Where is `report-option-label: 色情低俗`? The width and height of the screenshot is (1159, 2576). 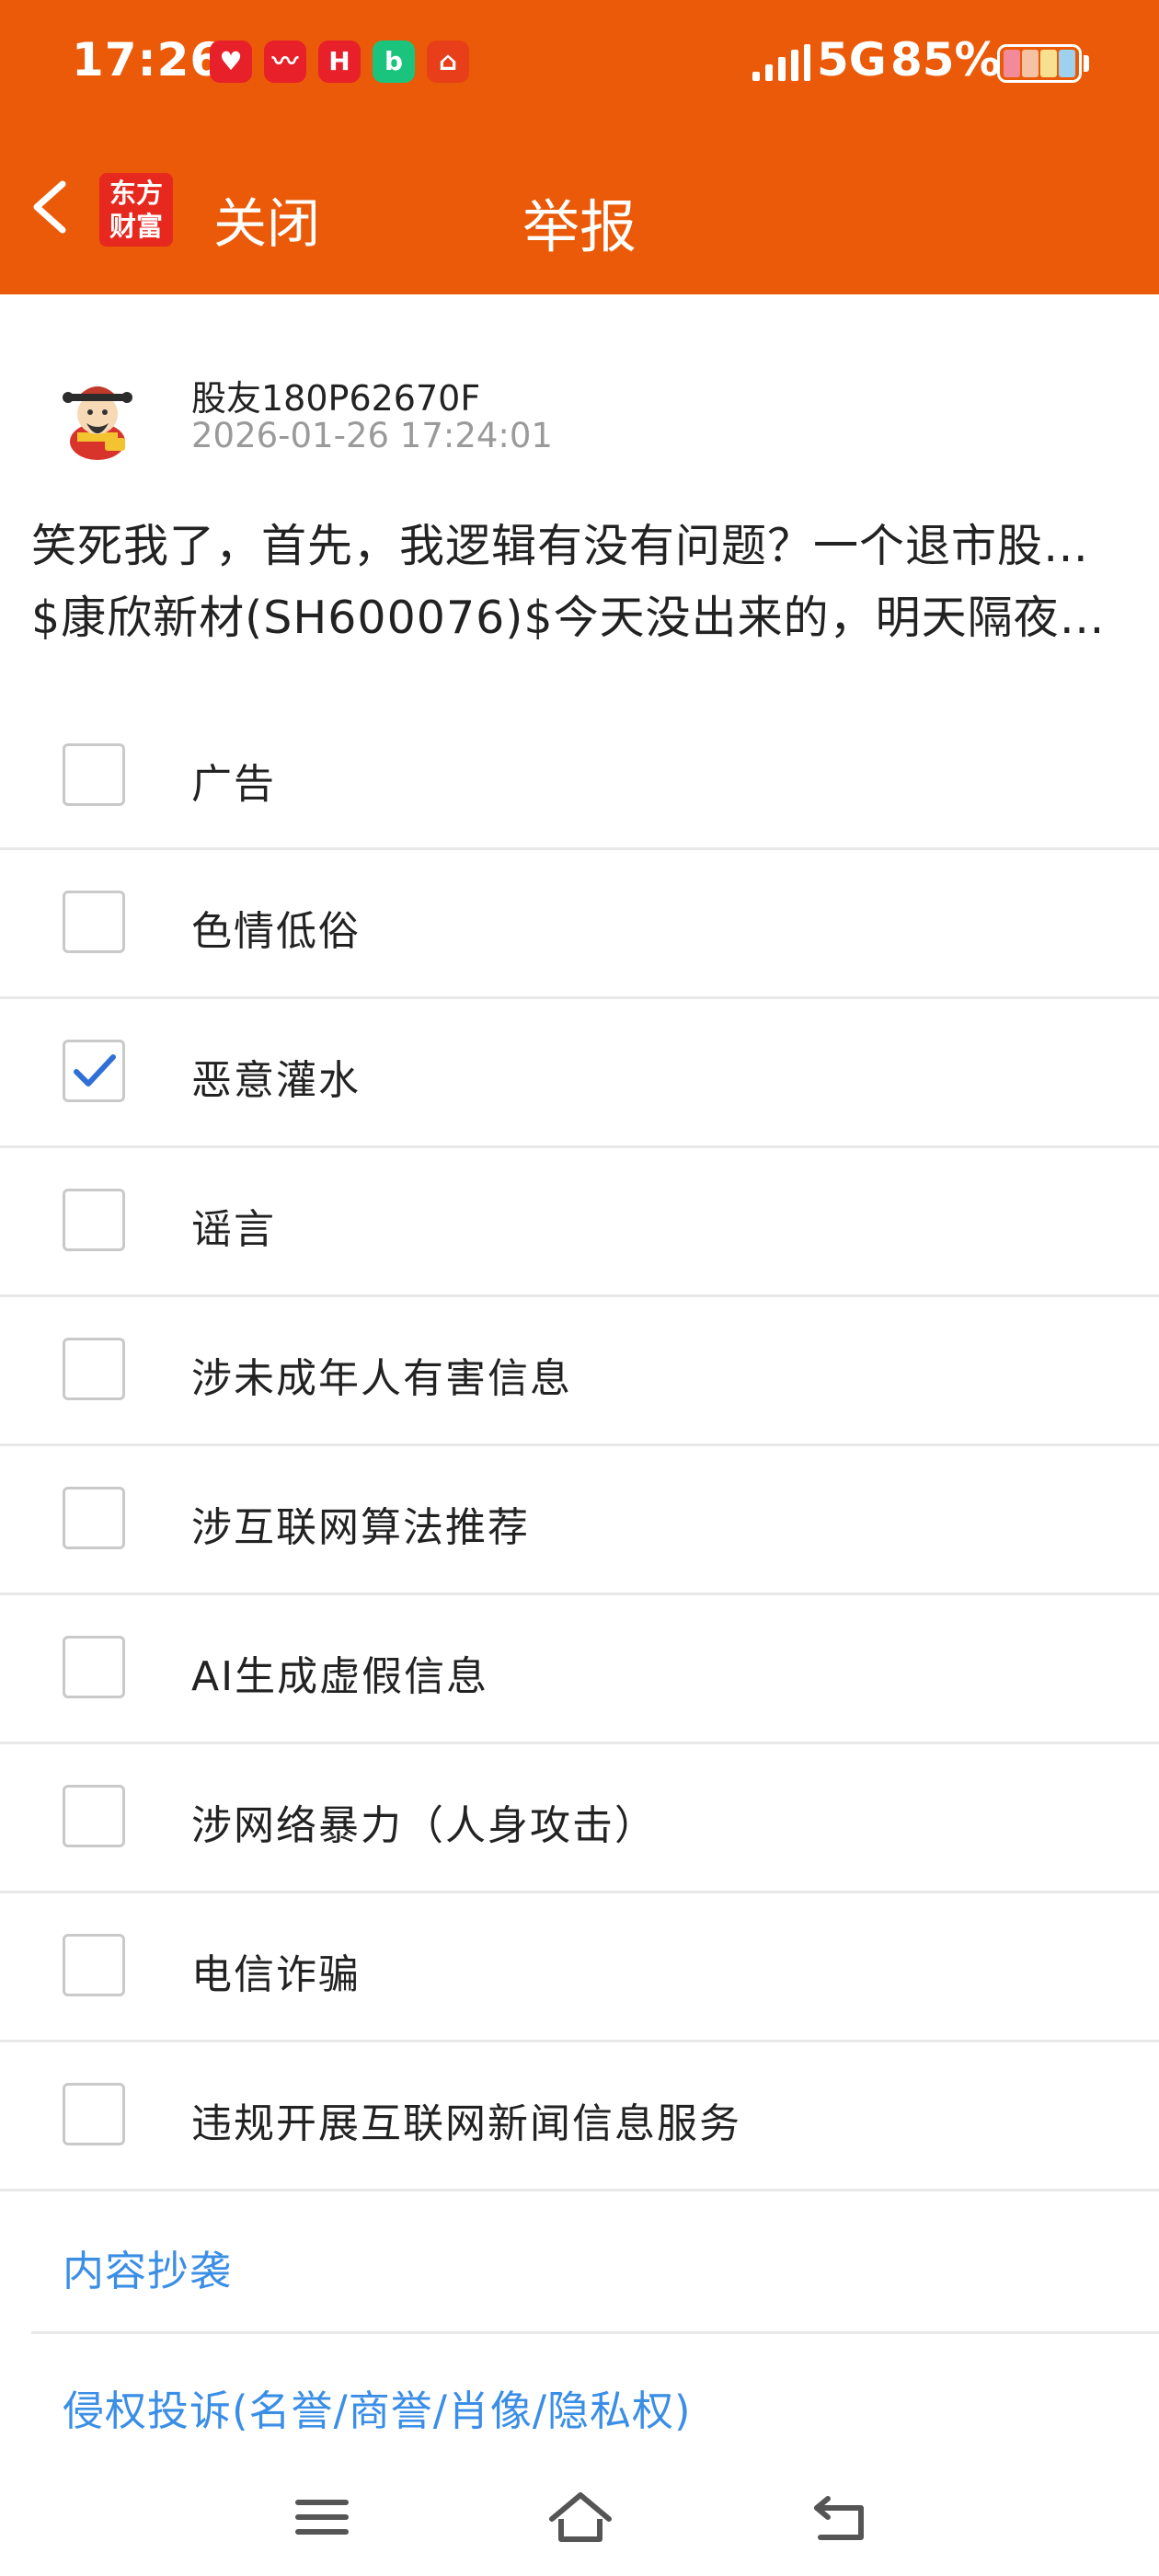 report-option-label: 色情低俗 is located at coordinates (276, 931).